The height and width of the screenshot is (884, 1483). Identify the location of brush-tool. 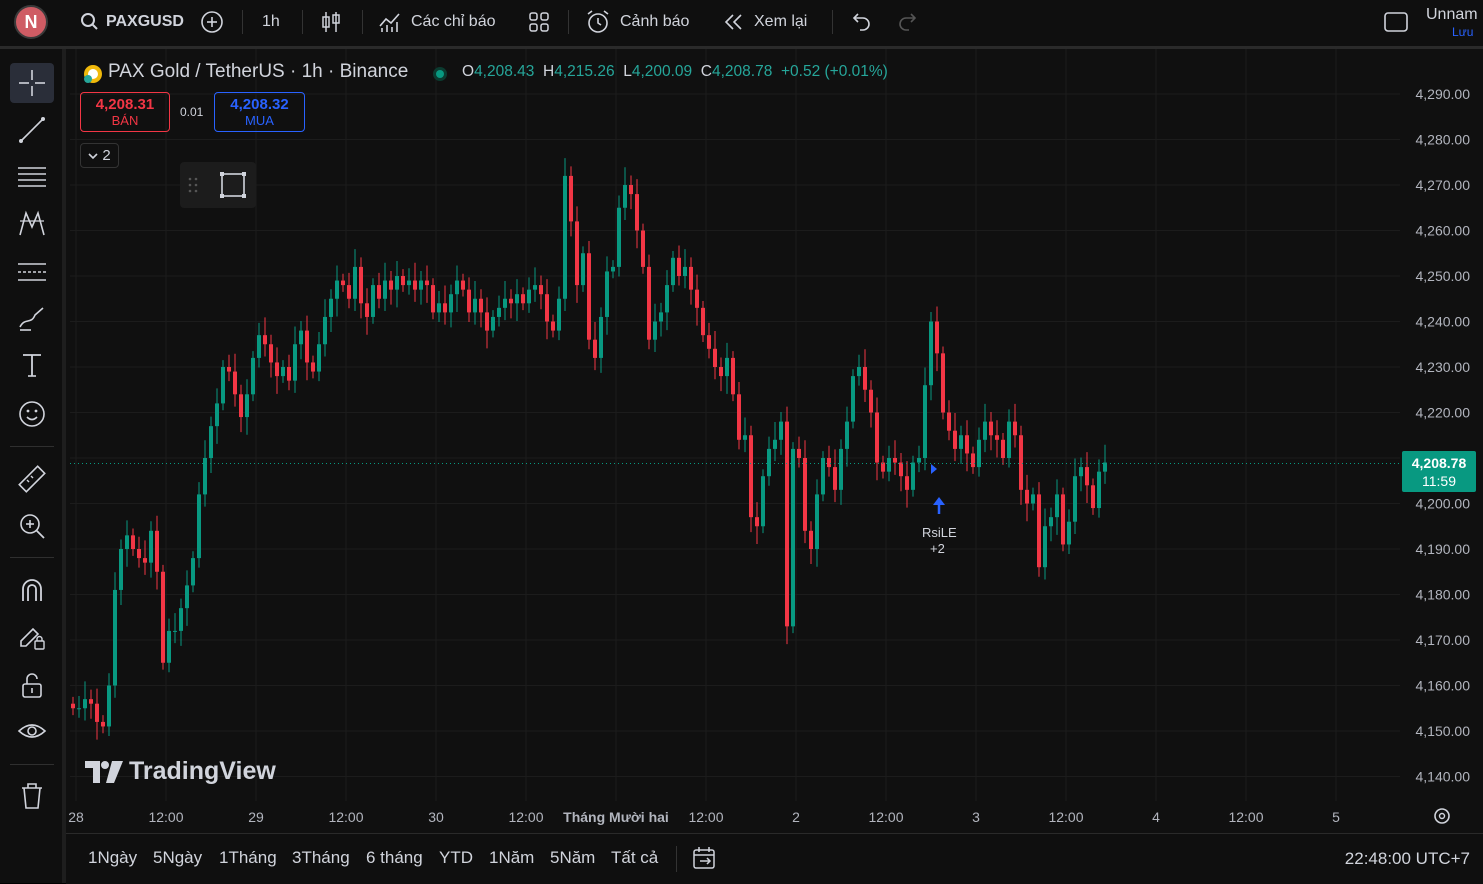
(32, 318).